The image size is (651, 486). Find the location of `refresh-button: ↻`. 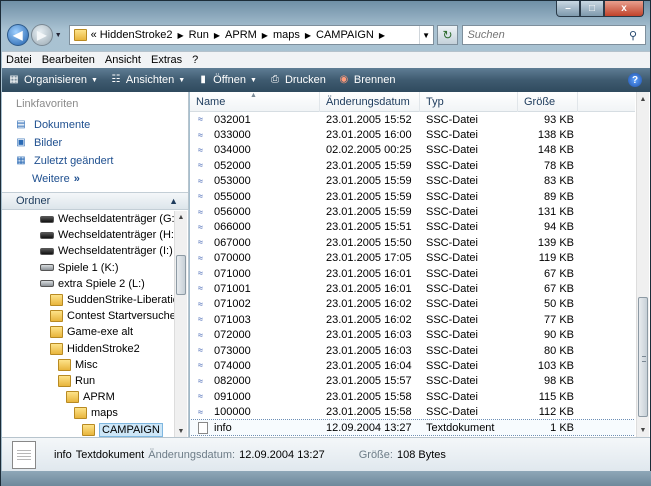

refresh-button: ↻ is located at coordinates (447, 35).